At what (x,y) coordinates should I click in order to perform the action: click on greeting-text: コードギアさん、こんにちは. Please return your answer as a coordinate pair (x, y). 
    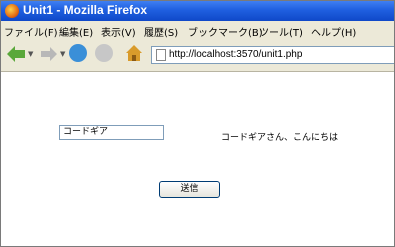
    Looking at the image, I should click on (280, 138).